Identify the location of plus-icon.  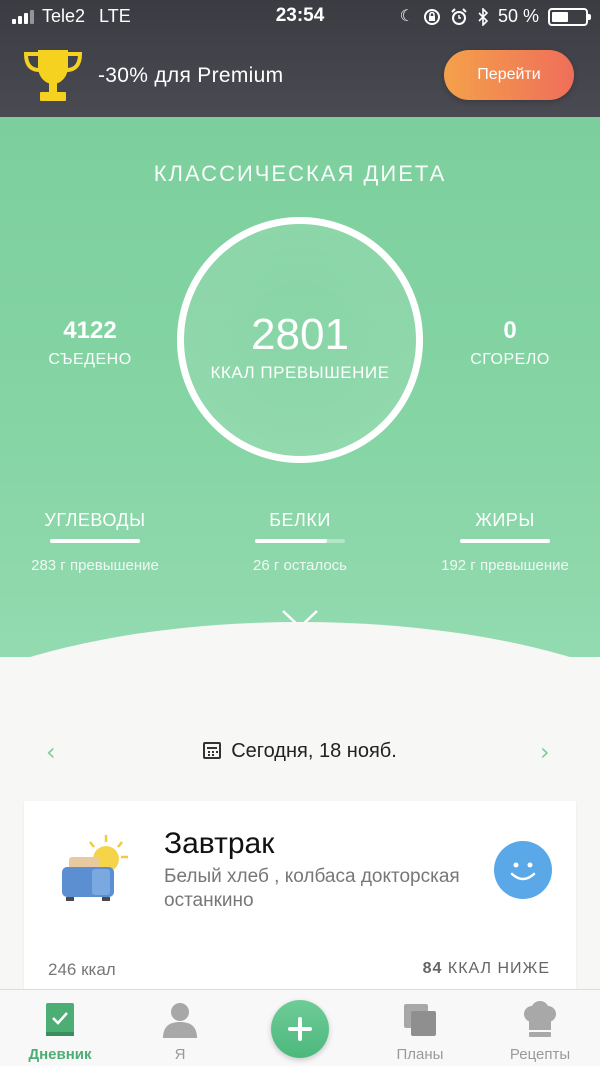
(300, 1029).